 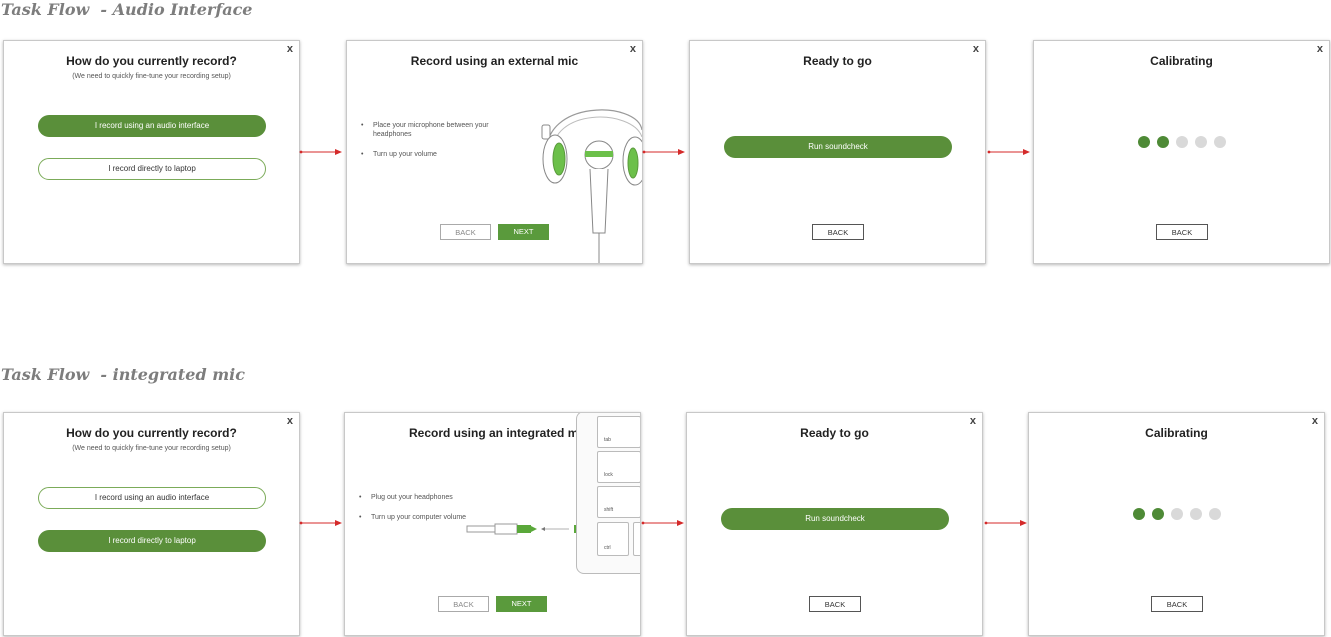 What do you see at coordinates (618, 502) in the screenshot?
I see `keyboard-key: shift` at bounding box center [618, 502].